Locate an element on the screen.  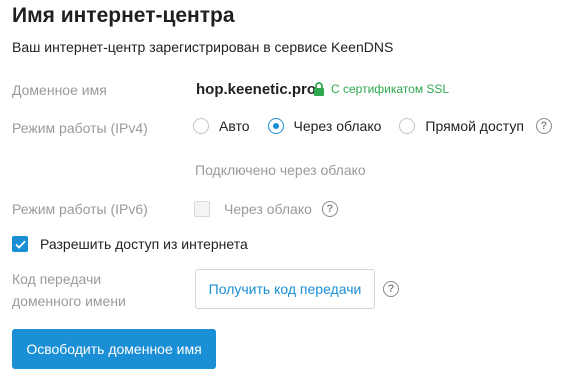
domain-name-value: hop.keenetic.pro is located at coordinates (256, 89).